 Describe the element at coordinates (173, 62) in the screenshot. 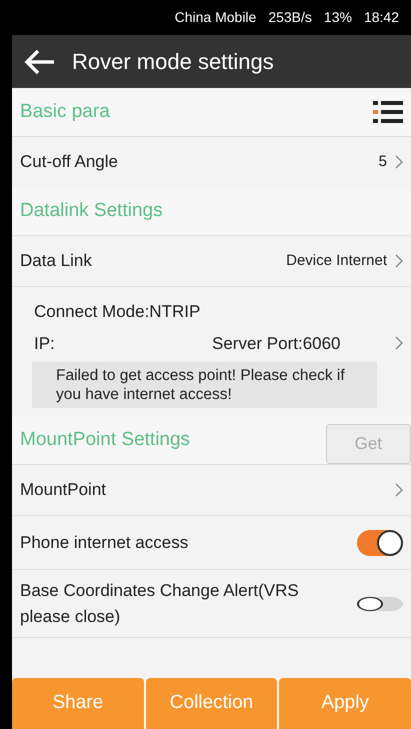

I see `header-title: Rover mode settings` at that location.